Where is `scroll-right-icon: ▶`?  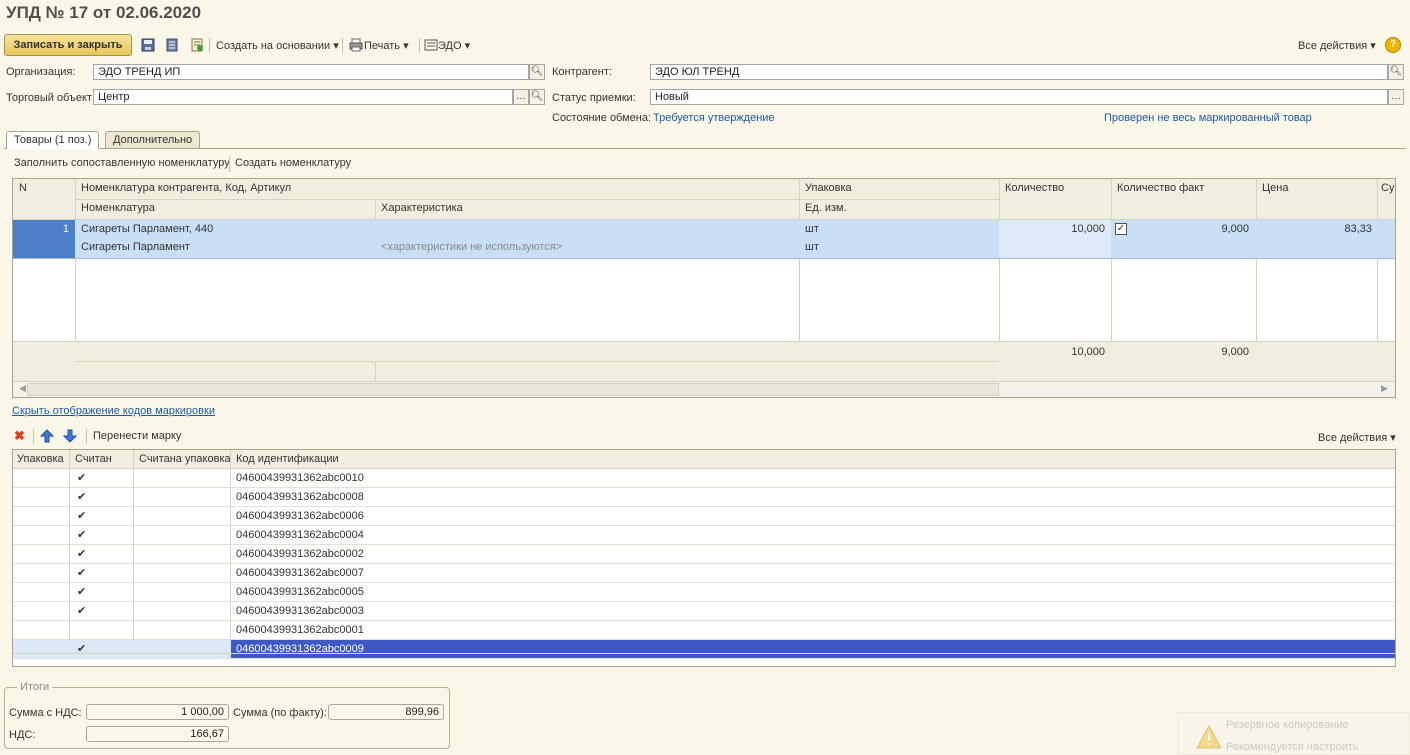
scroll-right-icon: ▶ is located at coordinates (1384, 388).